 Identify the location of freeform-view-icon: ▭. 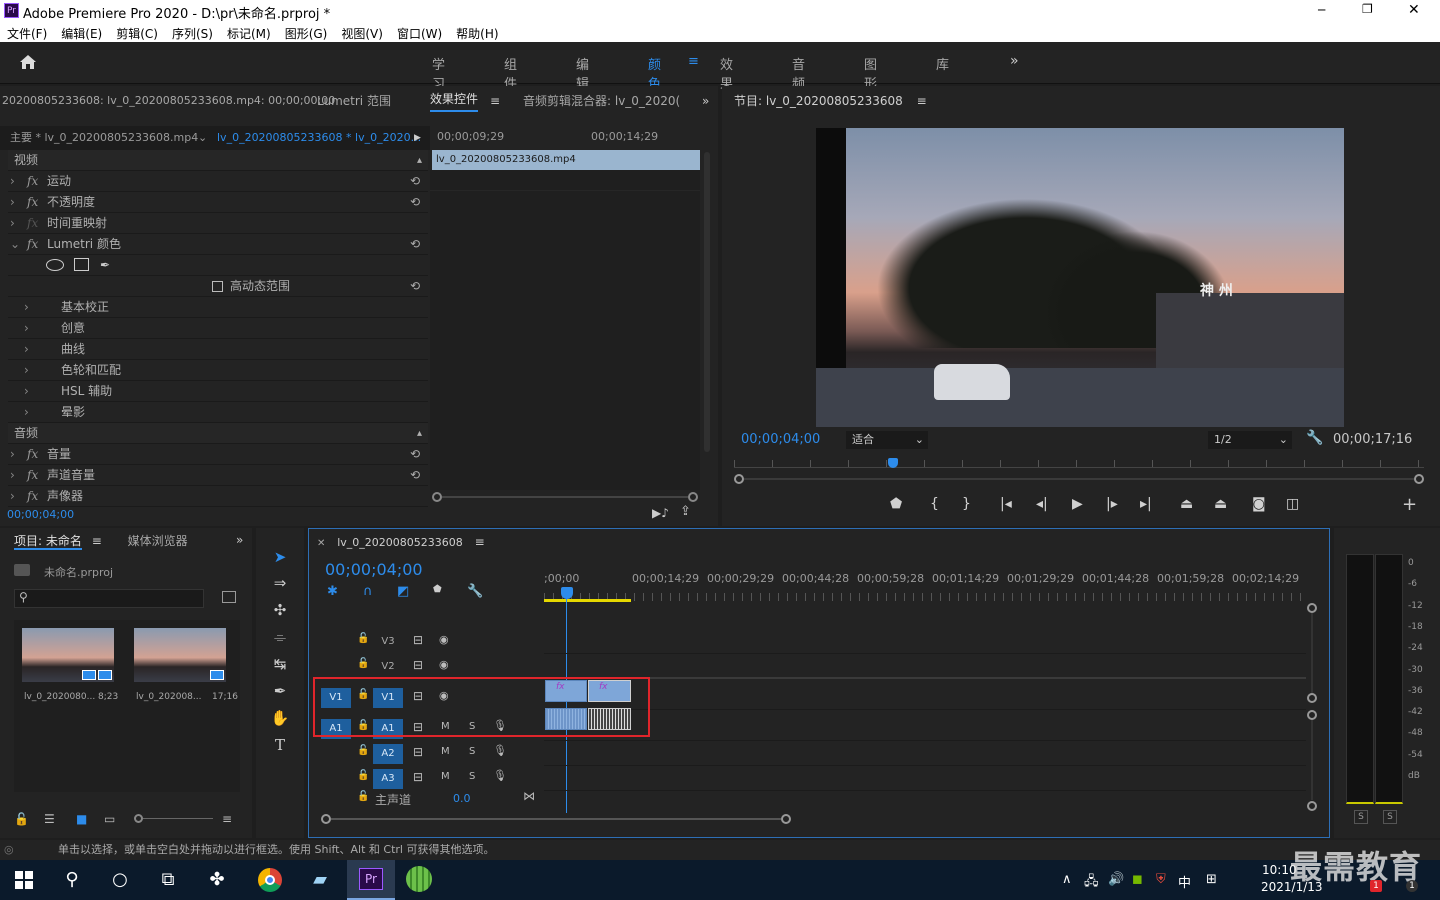
(109, 819).